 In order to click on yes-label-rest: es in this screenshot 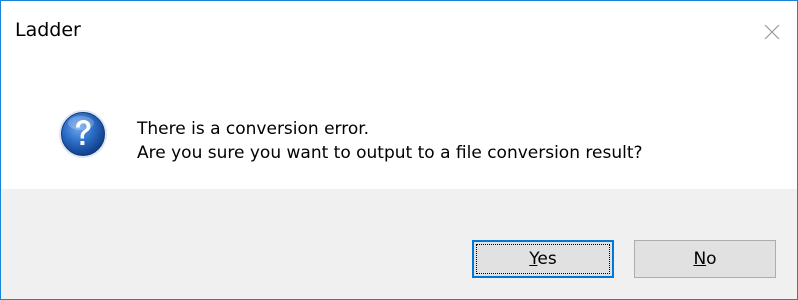, I will do `click(547, 259)`.